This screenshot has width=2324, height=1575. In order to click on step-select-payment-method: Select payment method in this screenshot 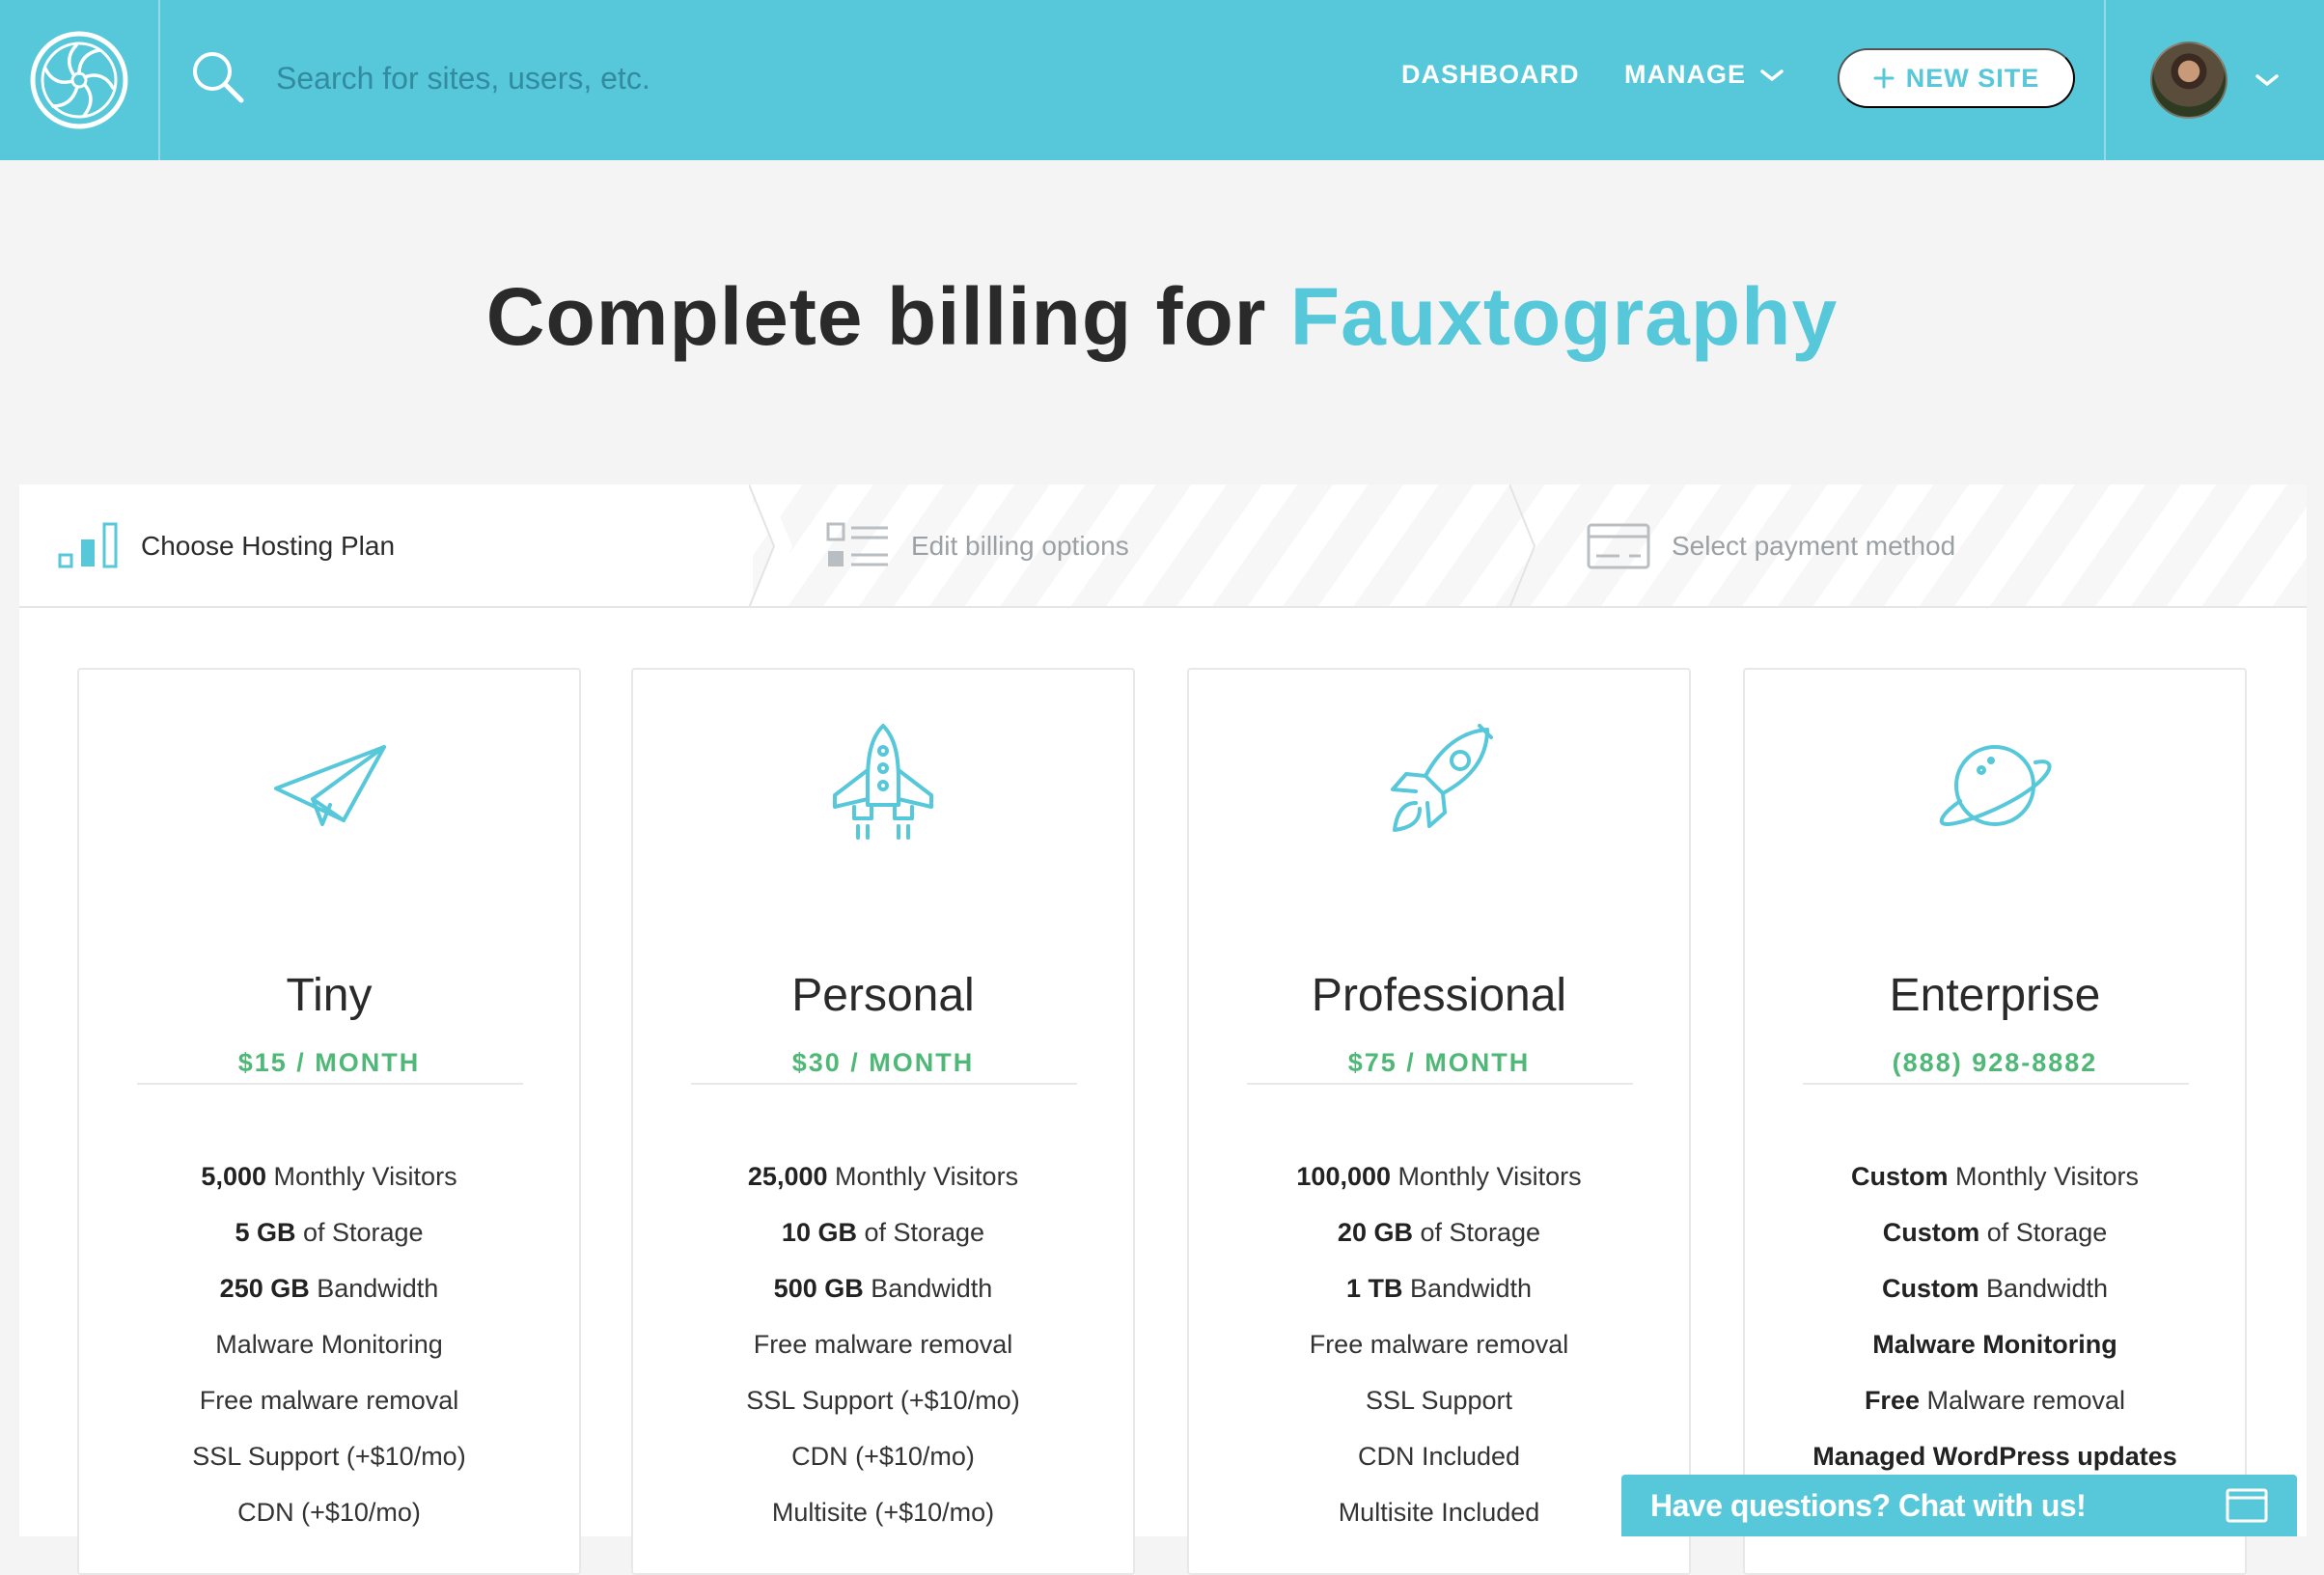, I will do `click(1771, 545)`.